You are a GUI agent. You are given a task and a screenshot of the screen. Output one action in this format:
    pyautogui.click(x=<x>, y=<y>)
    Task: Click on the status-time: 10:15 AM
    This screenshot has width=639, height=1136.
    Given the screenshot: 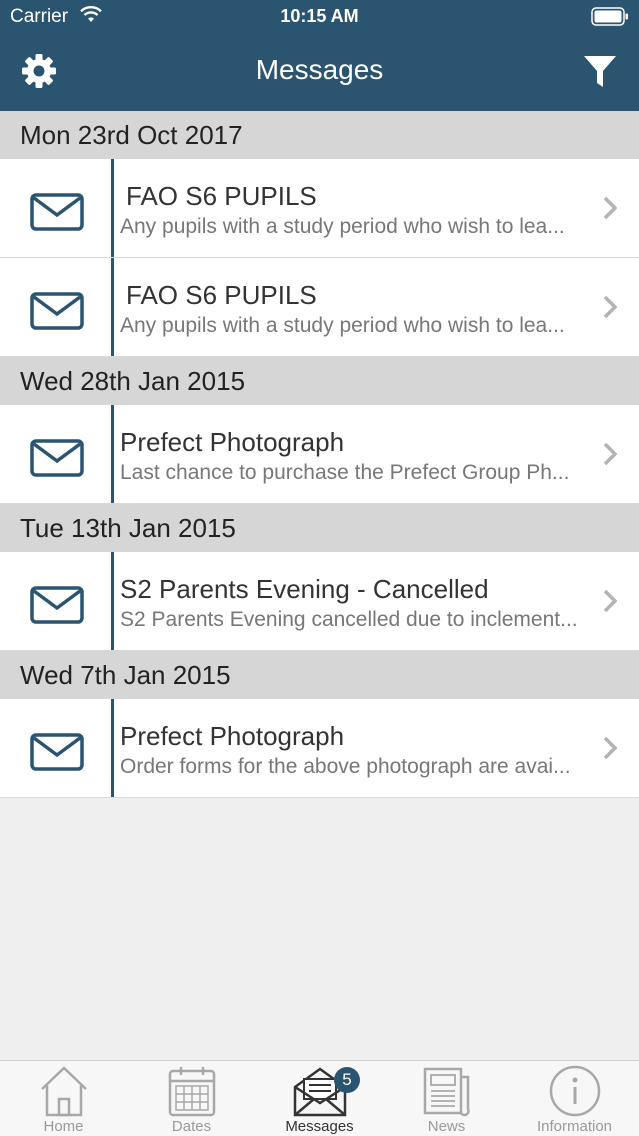 What is the action you would take?
    pyautogui.click(x=319, y=16)
    